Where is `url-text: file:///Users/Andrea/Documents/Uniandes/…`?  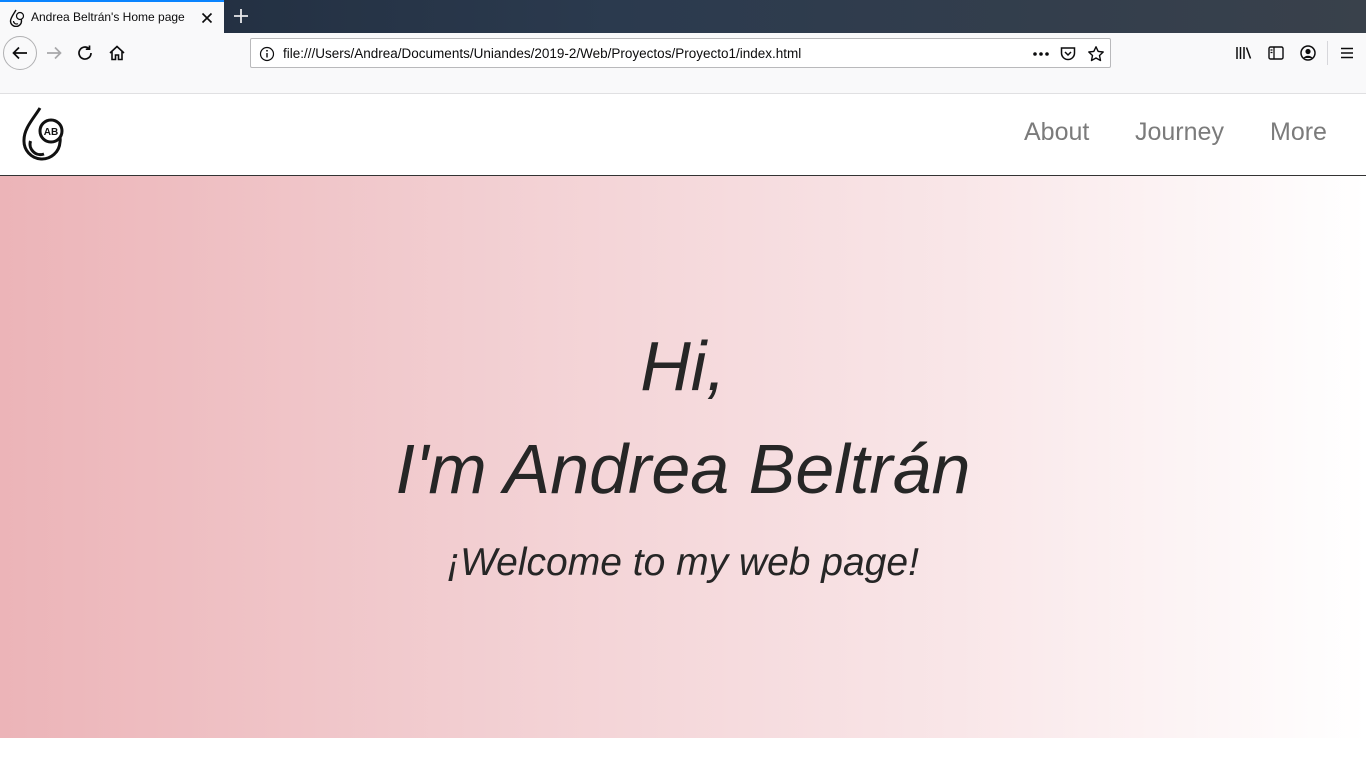
url-text: file:///Users/Andrea/Documents/Uniandes/… is located at coordinates (542, 53).